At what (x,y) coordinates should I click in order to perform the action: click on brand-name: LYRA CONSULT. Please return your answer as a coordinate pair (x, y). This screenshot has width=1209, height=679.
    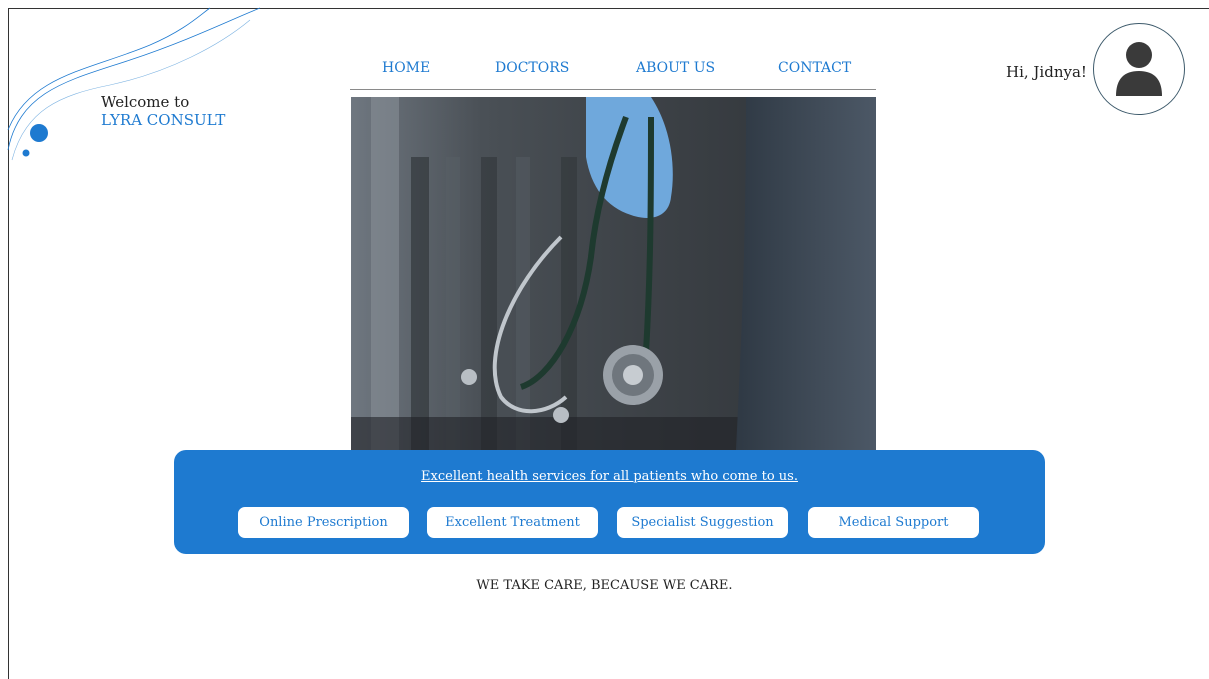
    Looking at the image, I should click on (163, 120).